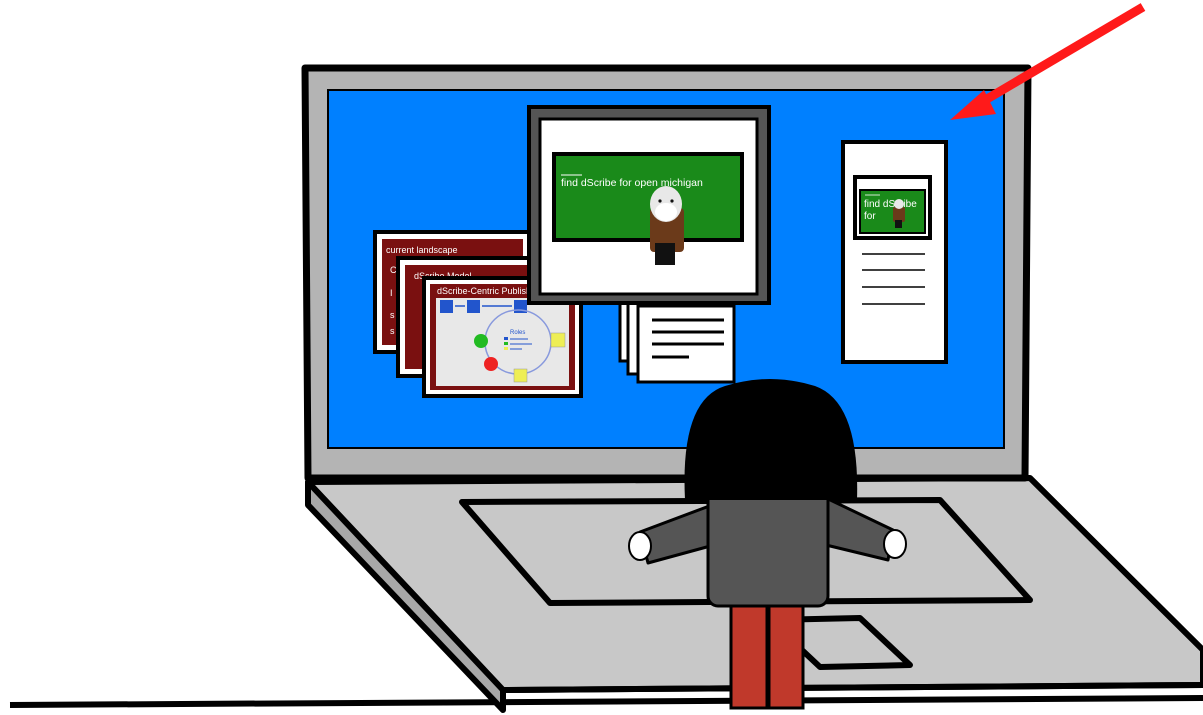  Describe the element at coordinates (632, 183) in the screenshot. I see `video-caption: find dScribe for open michigan` at that location.